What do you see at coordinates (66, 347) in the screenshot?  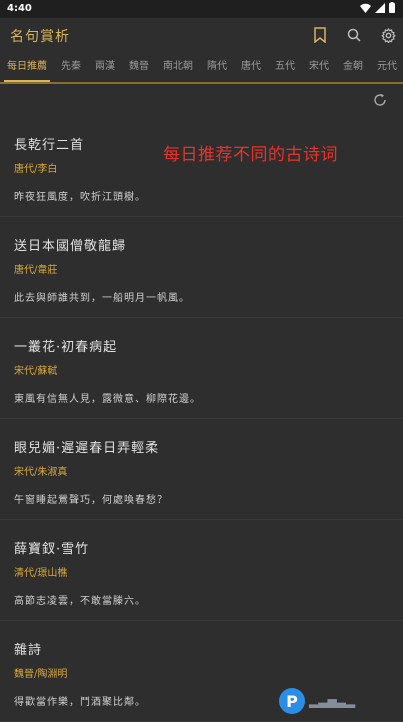 I see `poem-title: 一叢花·初春病起` at bounding box center [66, 347].